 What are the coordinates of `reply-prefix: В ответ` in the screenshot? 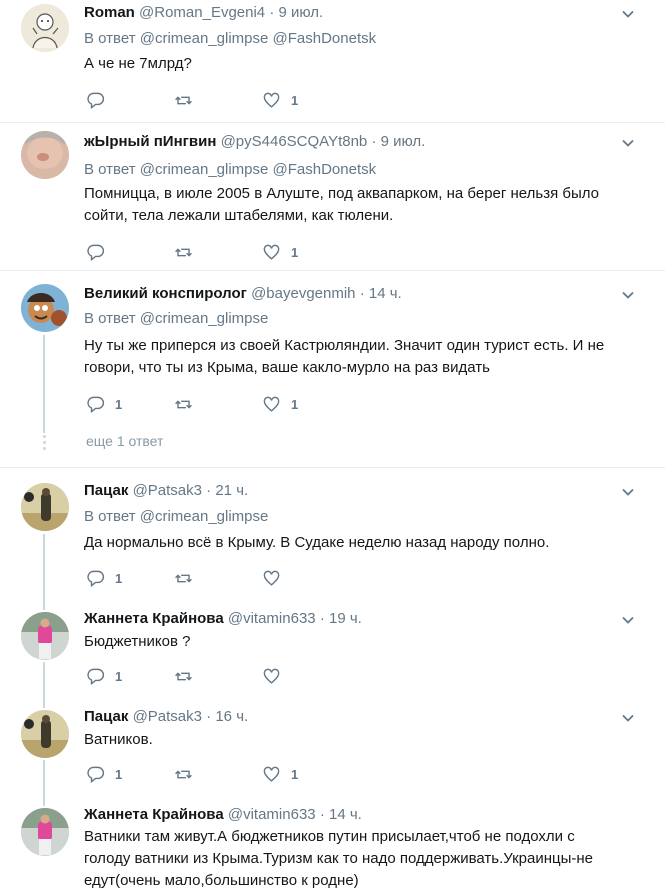 It's located at (110, 38).